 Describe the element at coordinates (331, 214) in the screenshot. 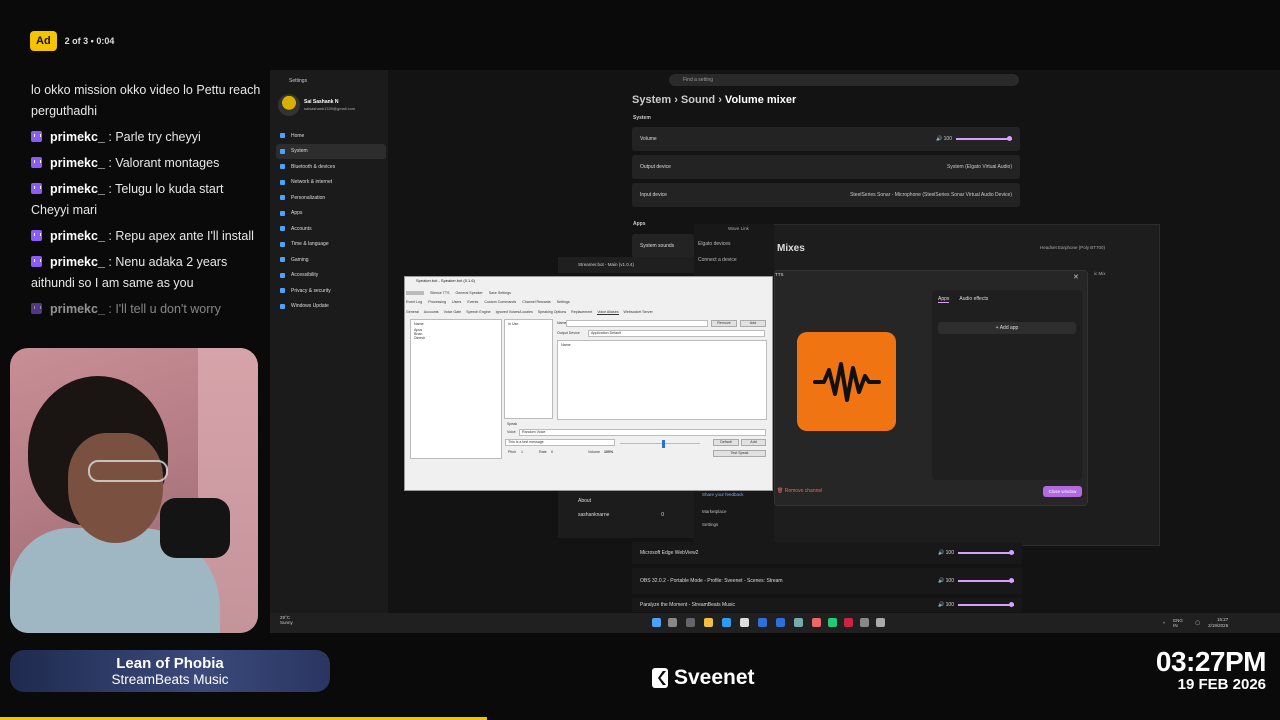

I see `nav-apps: Apps` at that location.